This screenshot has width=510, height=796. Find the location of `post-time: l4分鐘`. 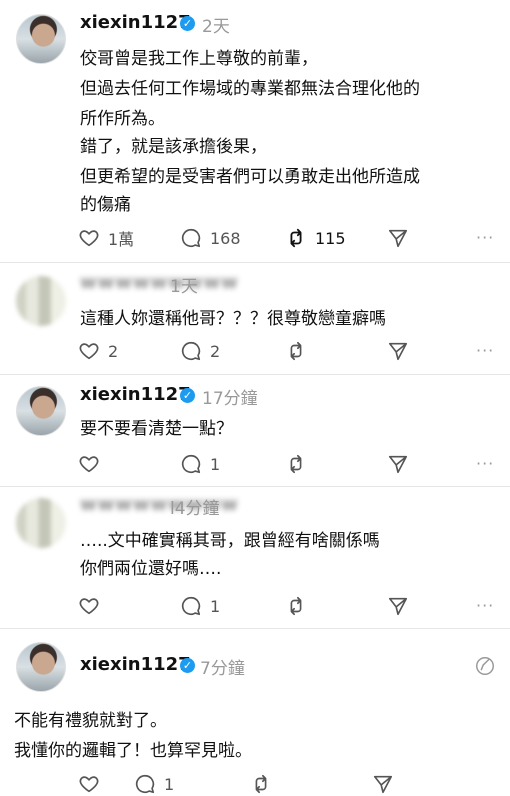

post-time: l4分鐘 is located at coordinates (195, 509).